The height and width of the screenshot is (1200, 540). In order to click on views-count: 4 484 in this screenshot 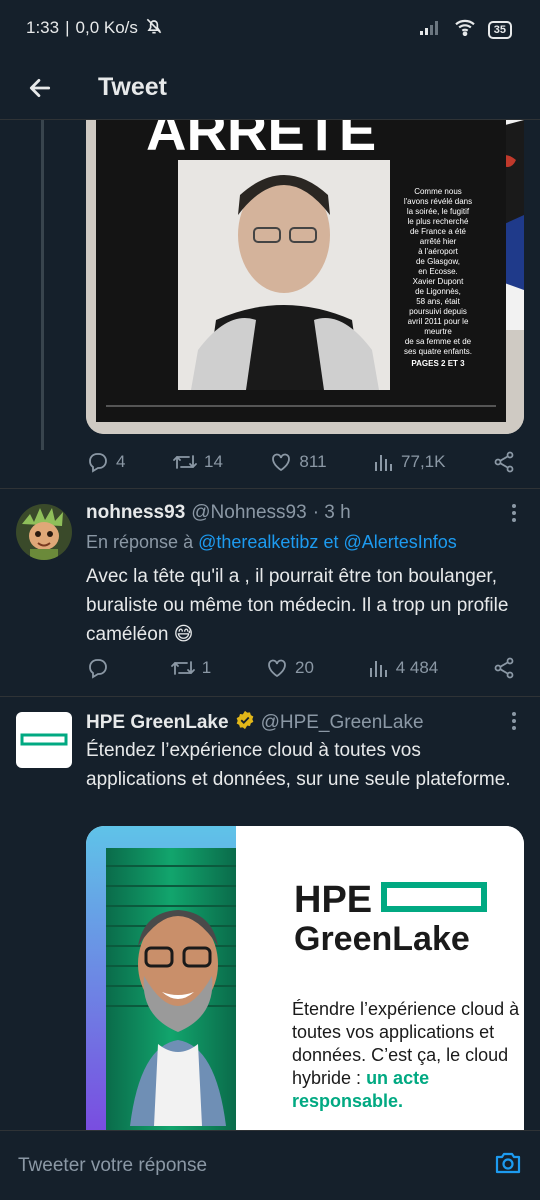, I will do `click(417, 667)`.